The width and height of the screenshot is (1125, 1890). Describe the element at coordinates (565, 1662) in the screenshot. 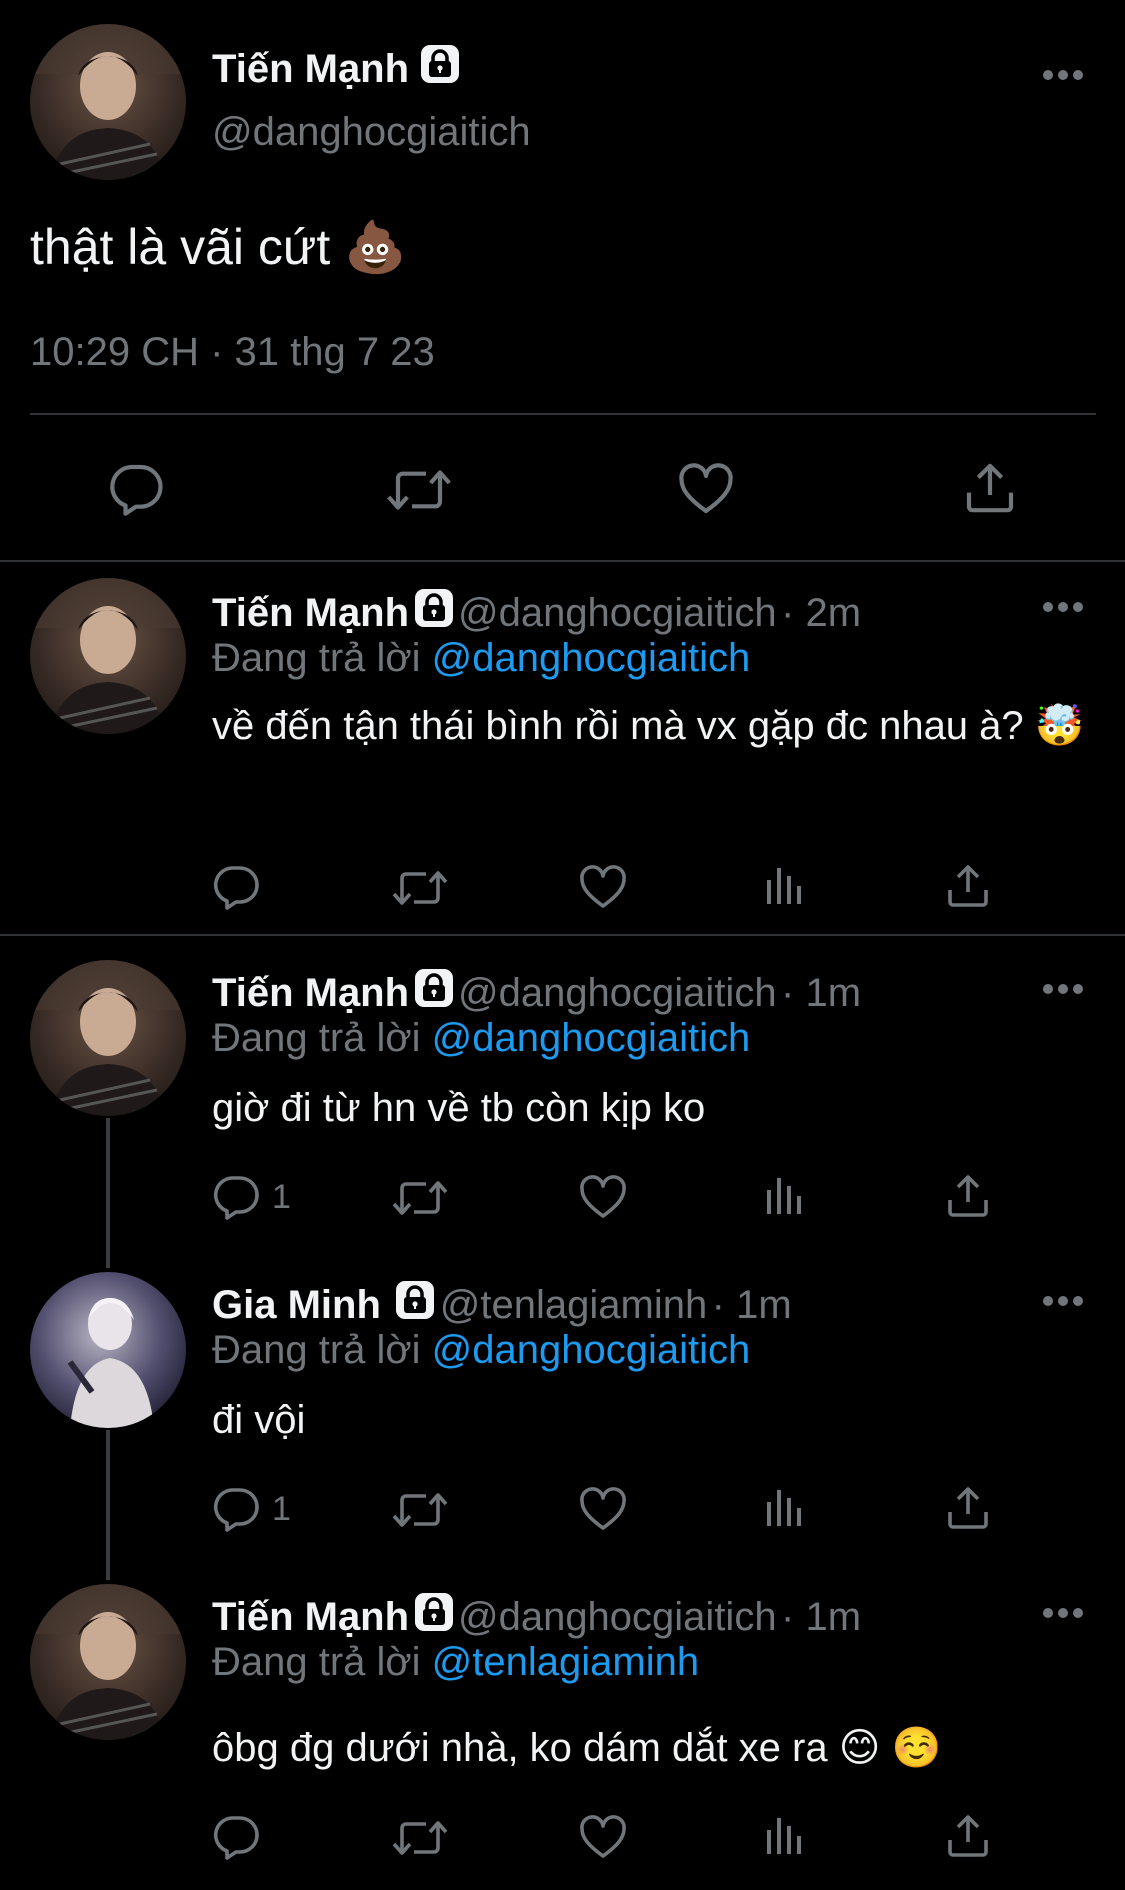

I see `mention-link: @tenlagiaminh` at that location.